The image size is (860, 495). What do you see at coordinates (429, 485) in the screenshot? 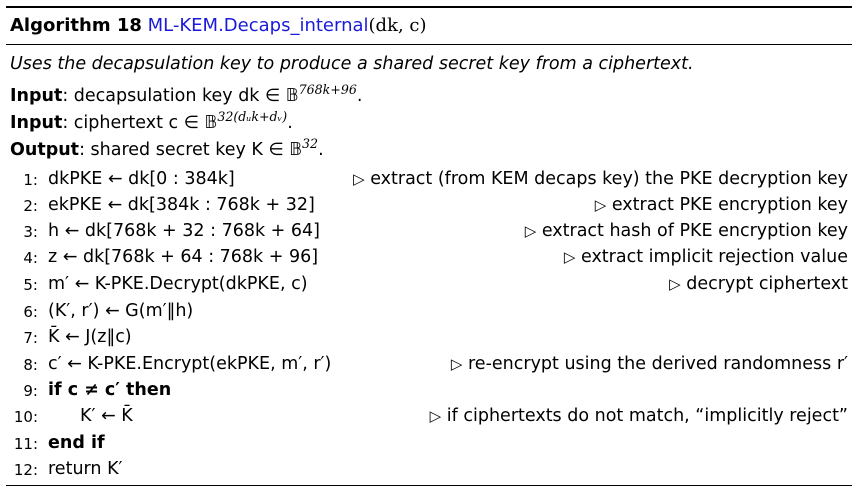
I see `bottom-rule` at bounding box center [429, 485].